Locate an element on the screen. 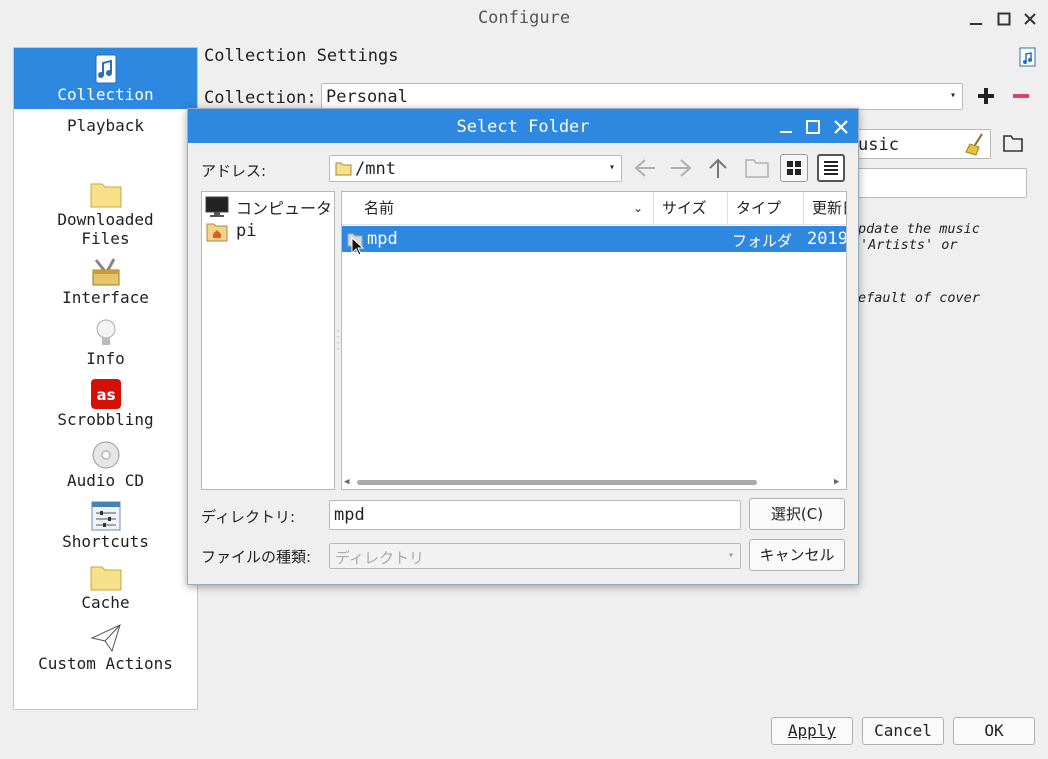 Image resolution: width=1048 pixels, height=759 pixels. text-input is located at coordinates (938, 183).